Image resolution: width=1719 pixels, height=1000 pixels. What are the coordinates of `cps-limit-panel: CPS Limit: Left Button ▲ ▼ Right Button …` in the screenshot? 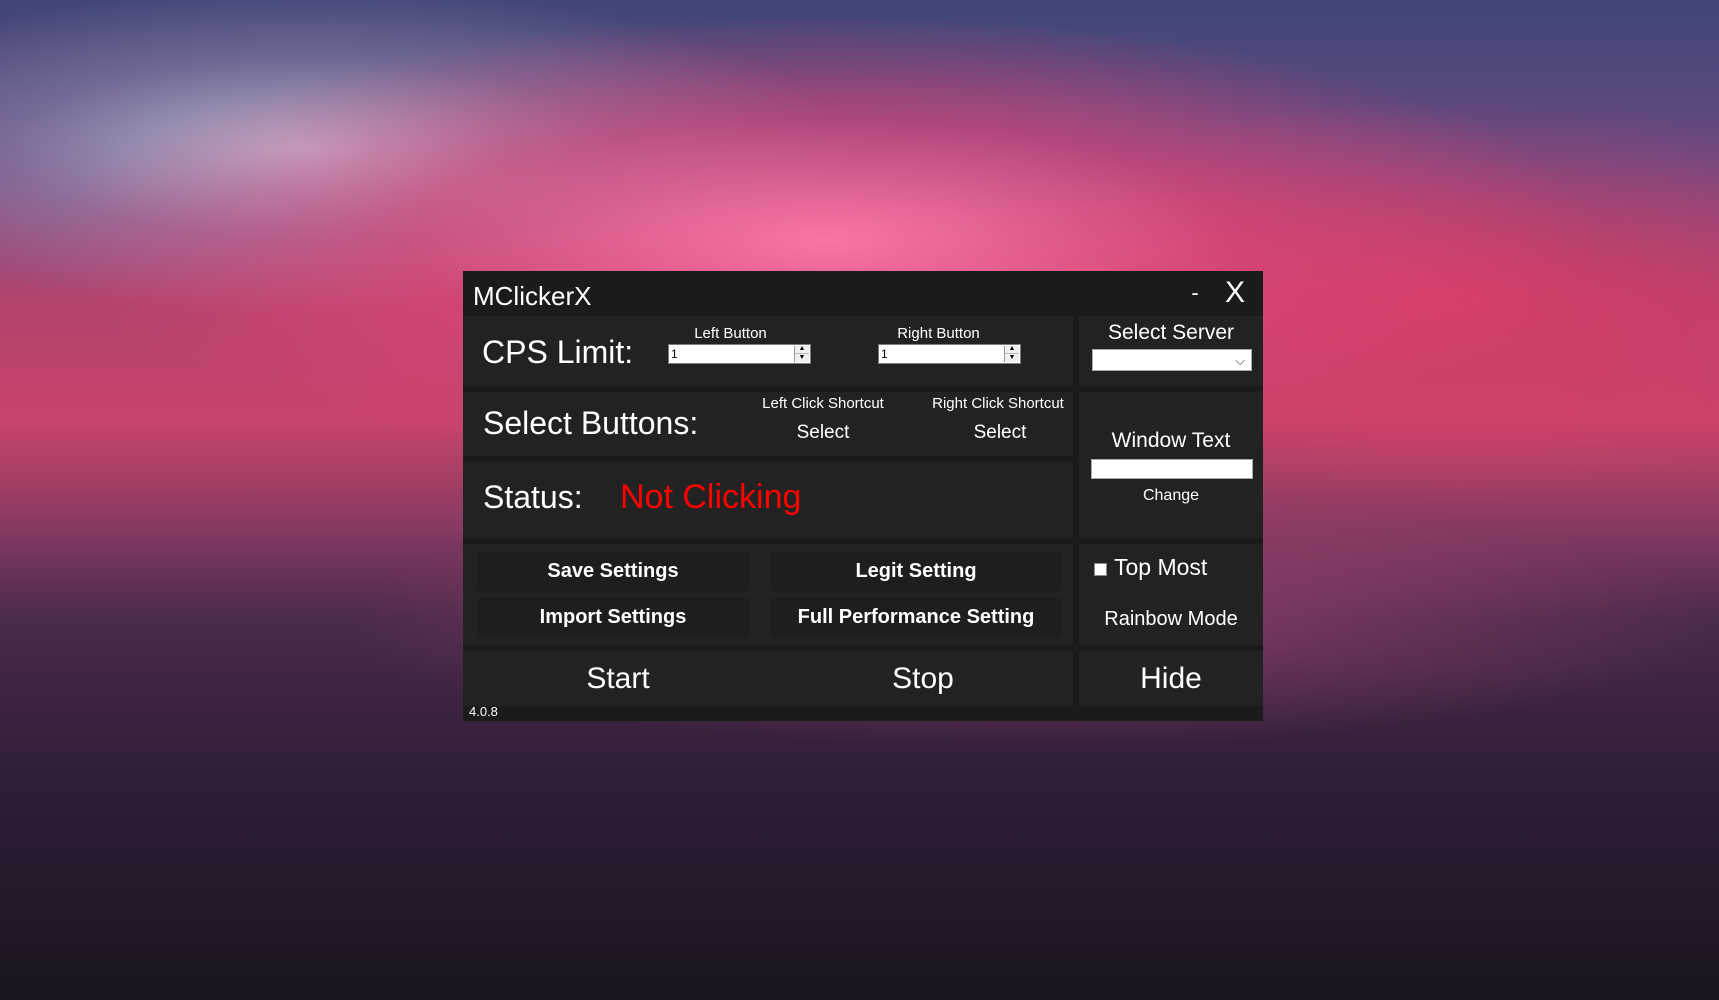 It's located at (768, 351).